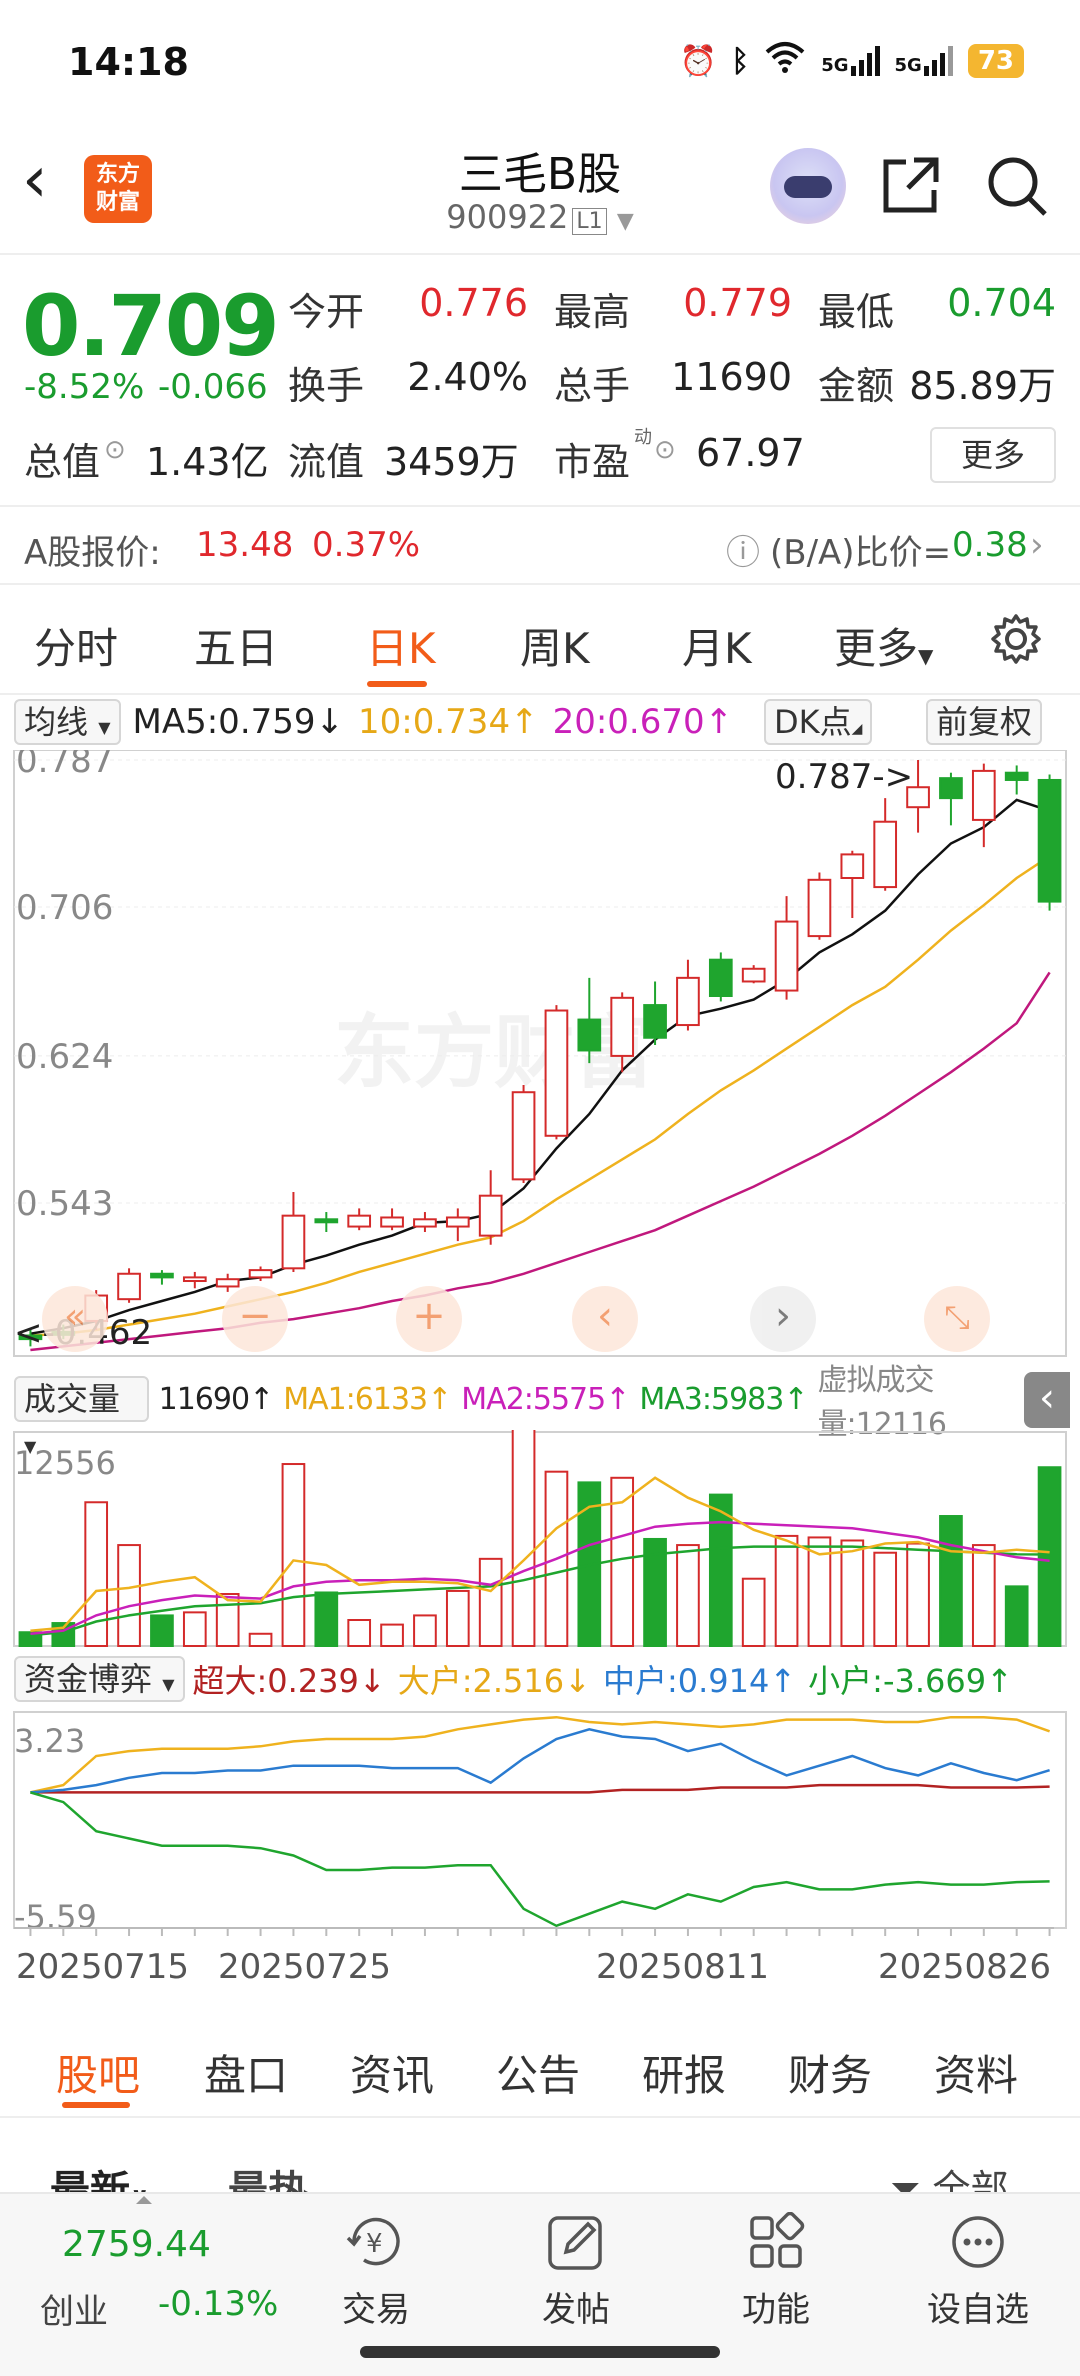 The width and height of the screenshot is (1080, 2376). I want to click on fund-large: 大户:2.516↓, so click(494, 1681).